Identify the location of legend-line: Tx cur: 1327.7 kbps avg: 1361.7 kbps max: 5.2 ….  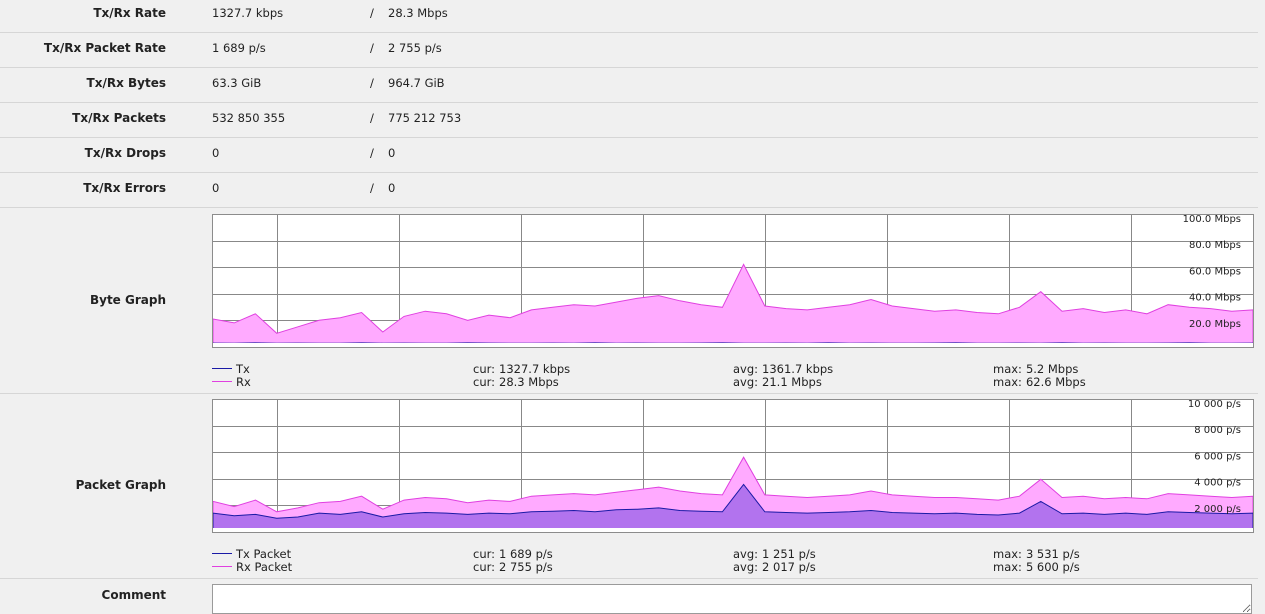
(735, 369).